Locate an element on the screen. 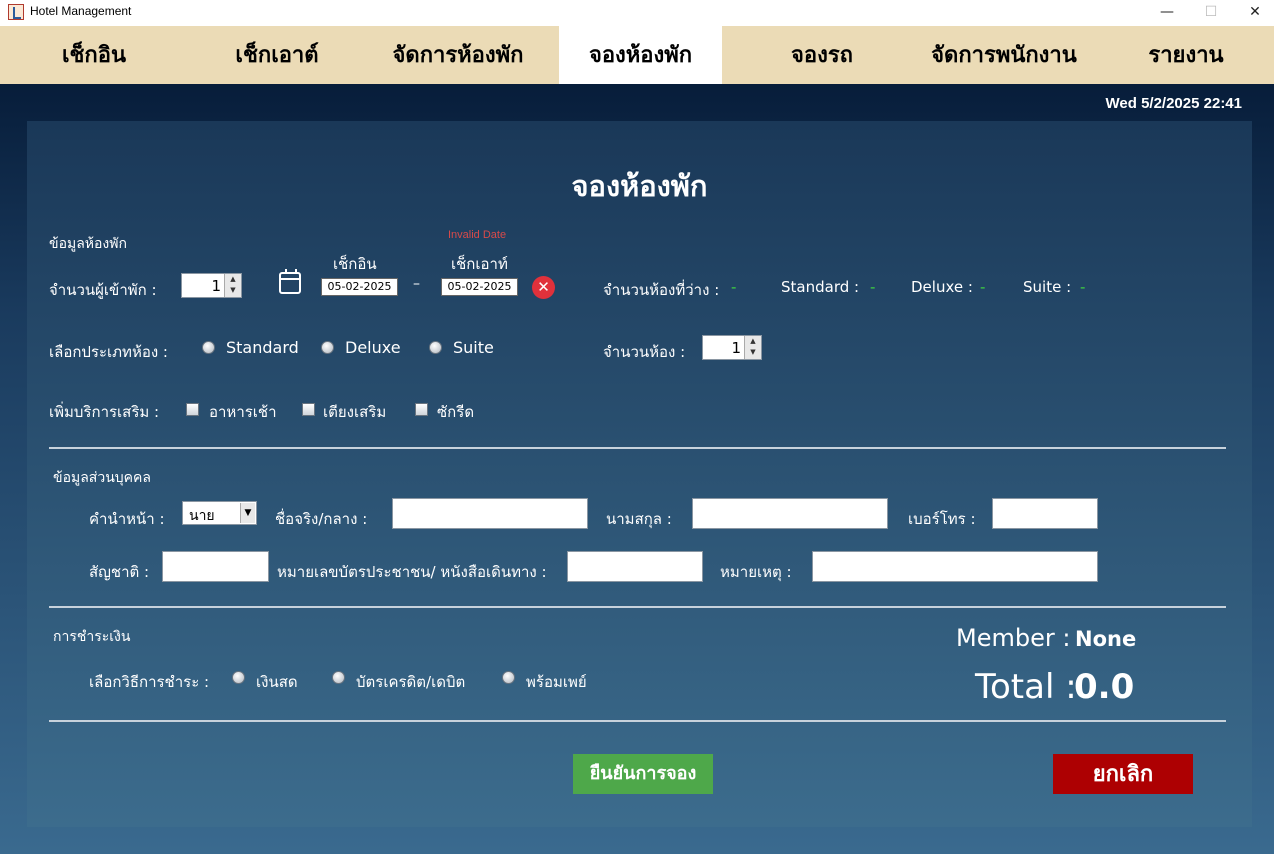 The height and width of the screenshot is (854, 1274). tab-checkin: เช็กอิน is located at coordinates (94, 55).